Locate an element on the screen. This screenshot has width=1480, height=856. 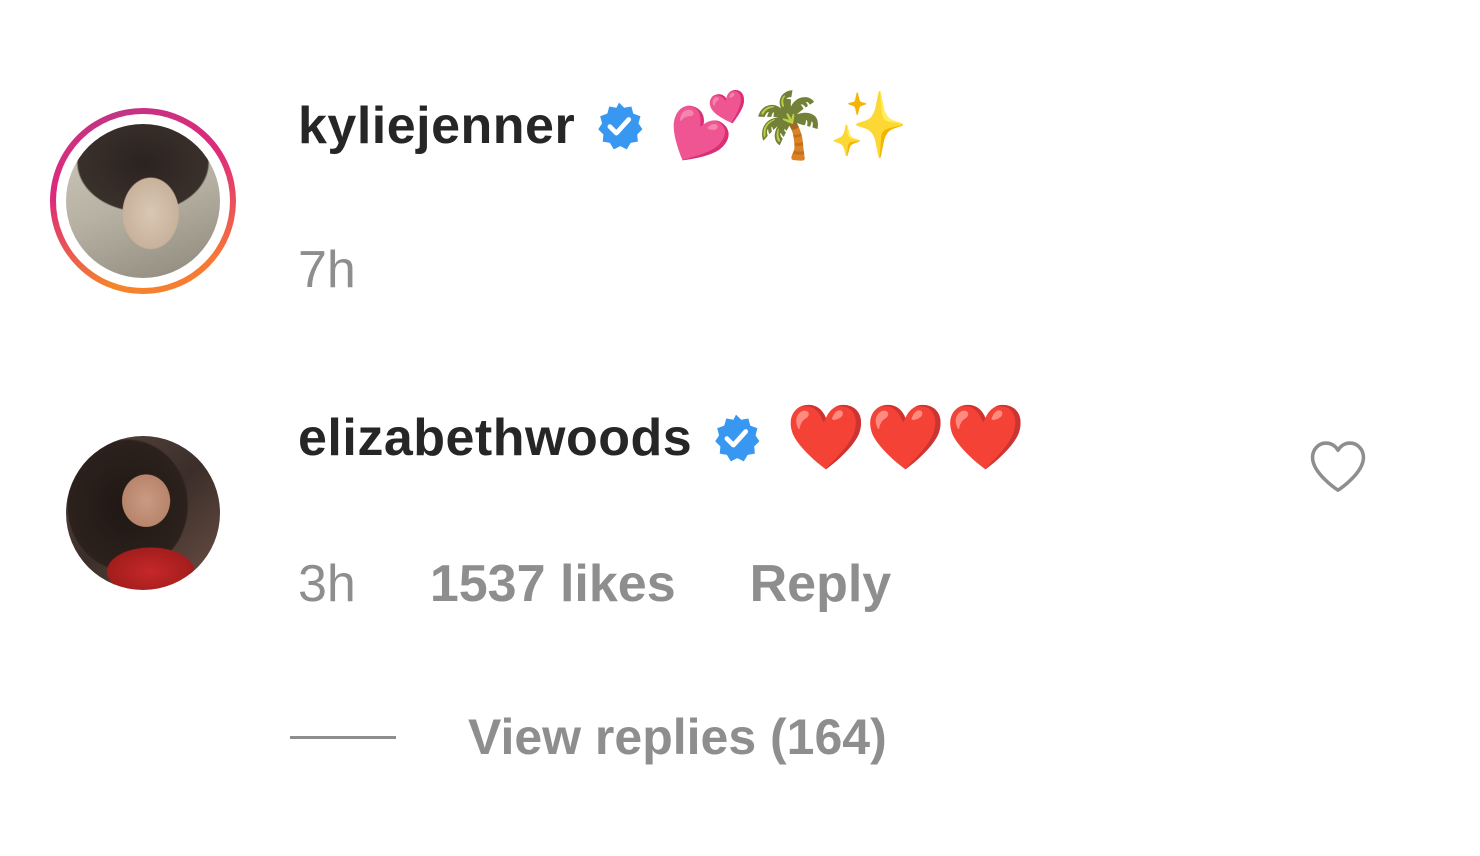
comment-header: kyliejenner 💕🌴✨ is located at coordinates (603, 126).